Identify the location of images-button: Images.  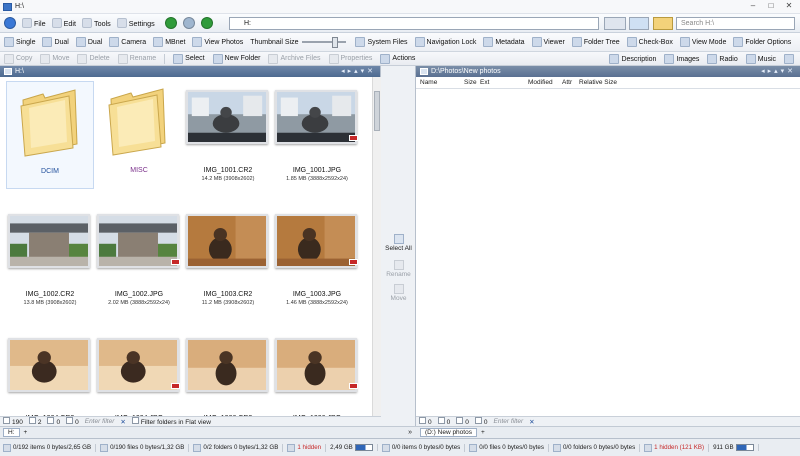
(681, 59).